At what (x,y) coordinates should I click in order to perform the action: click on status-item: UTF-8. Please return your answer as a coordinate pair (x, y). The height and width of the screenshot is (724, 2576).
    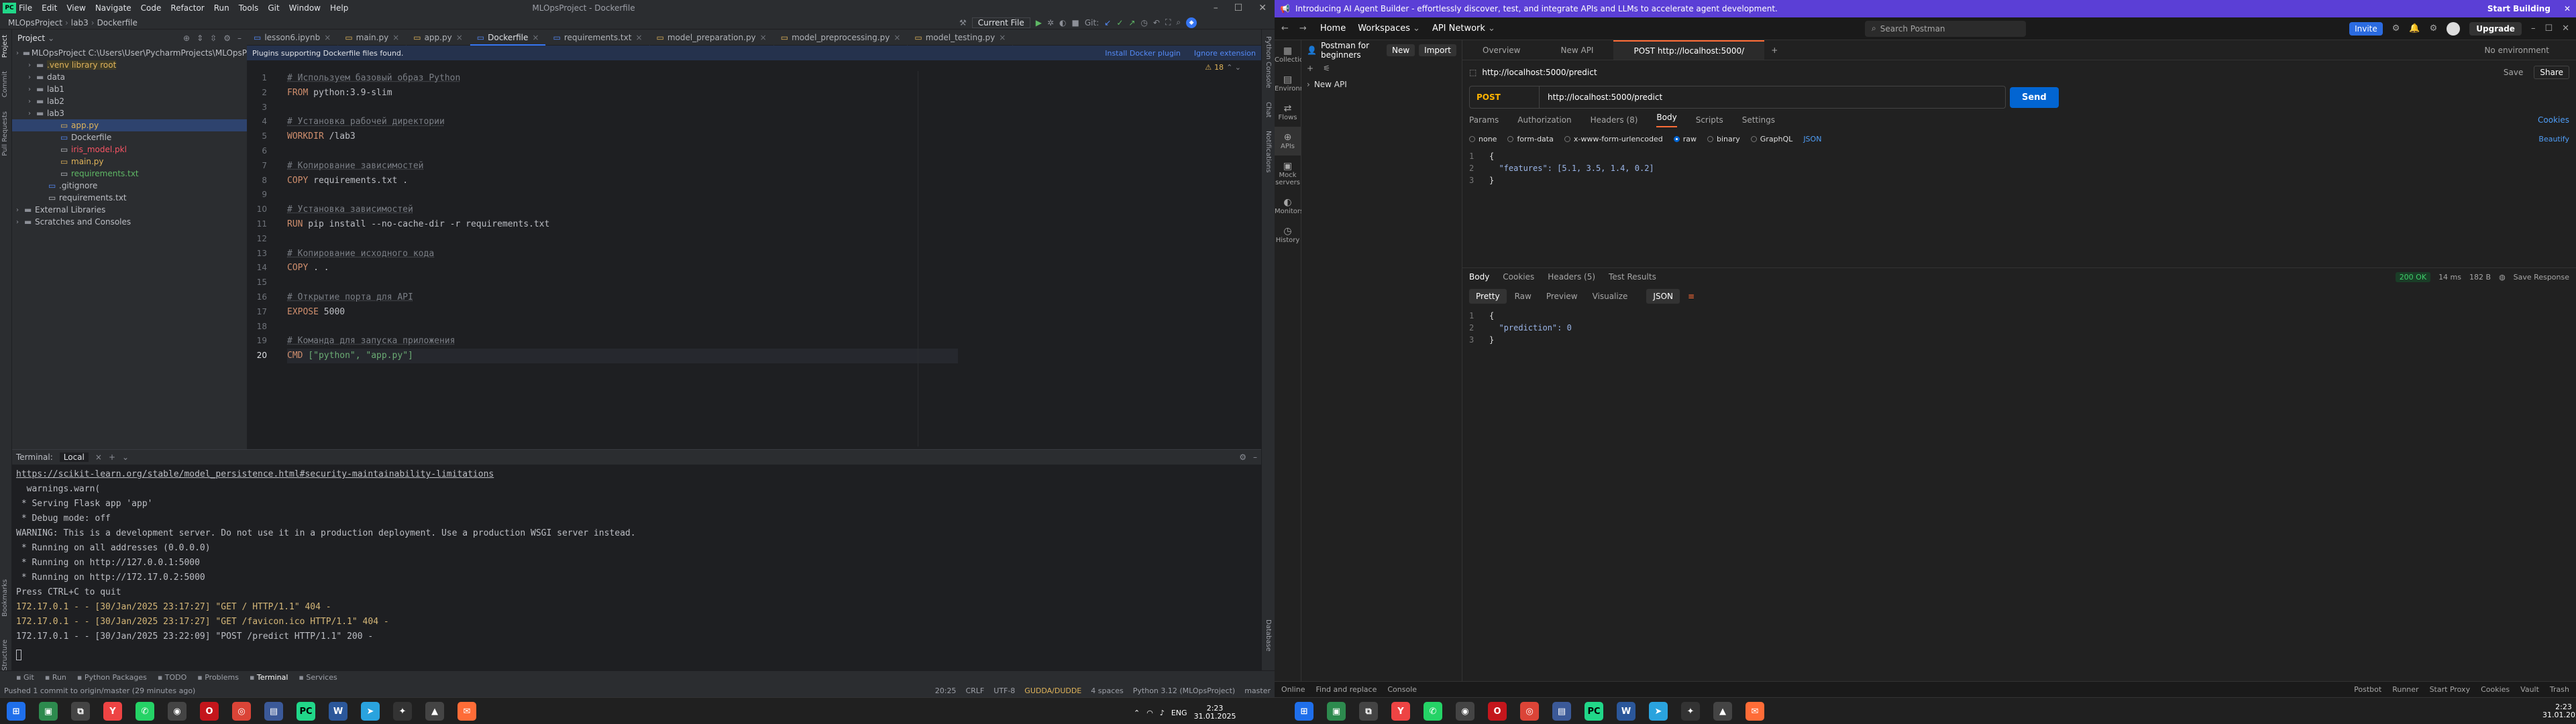
    Looking at the image, I should click on (1004, 690).